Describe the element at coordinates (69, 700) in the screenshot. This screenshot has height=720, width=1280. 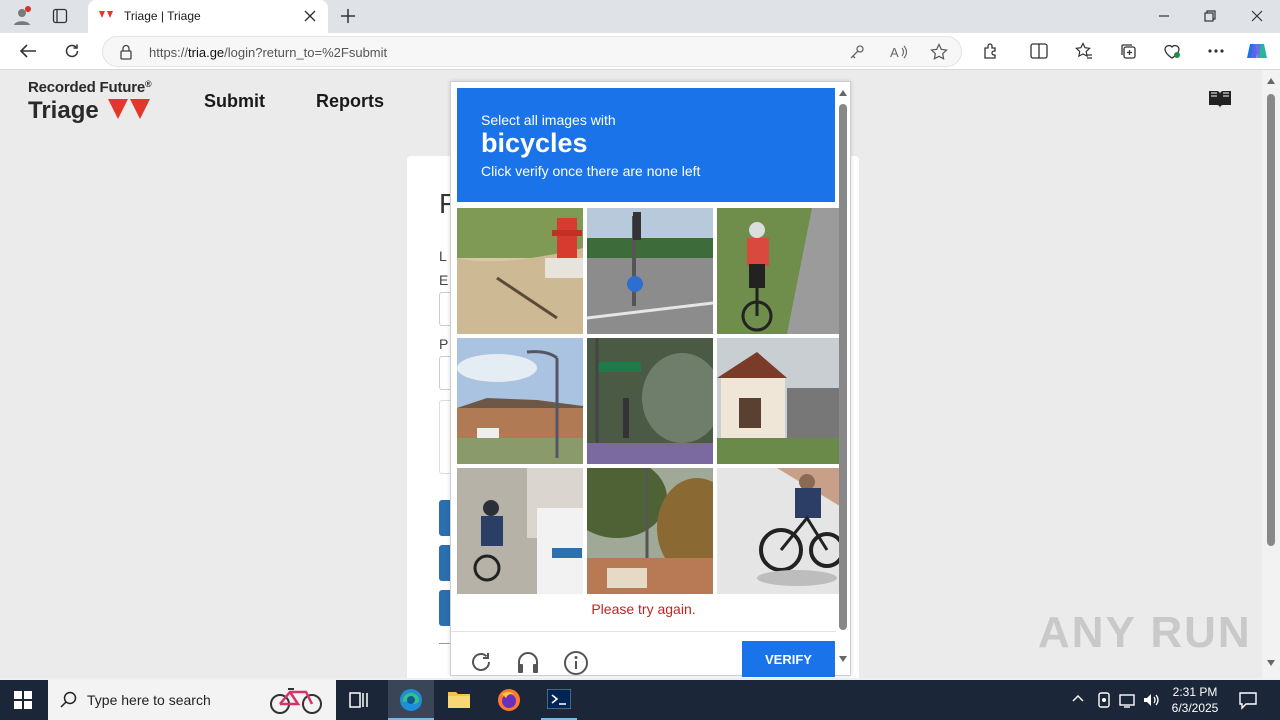
I see `search-icon` at that location.